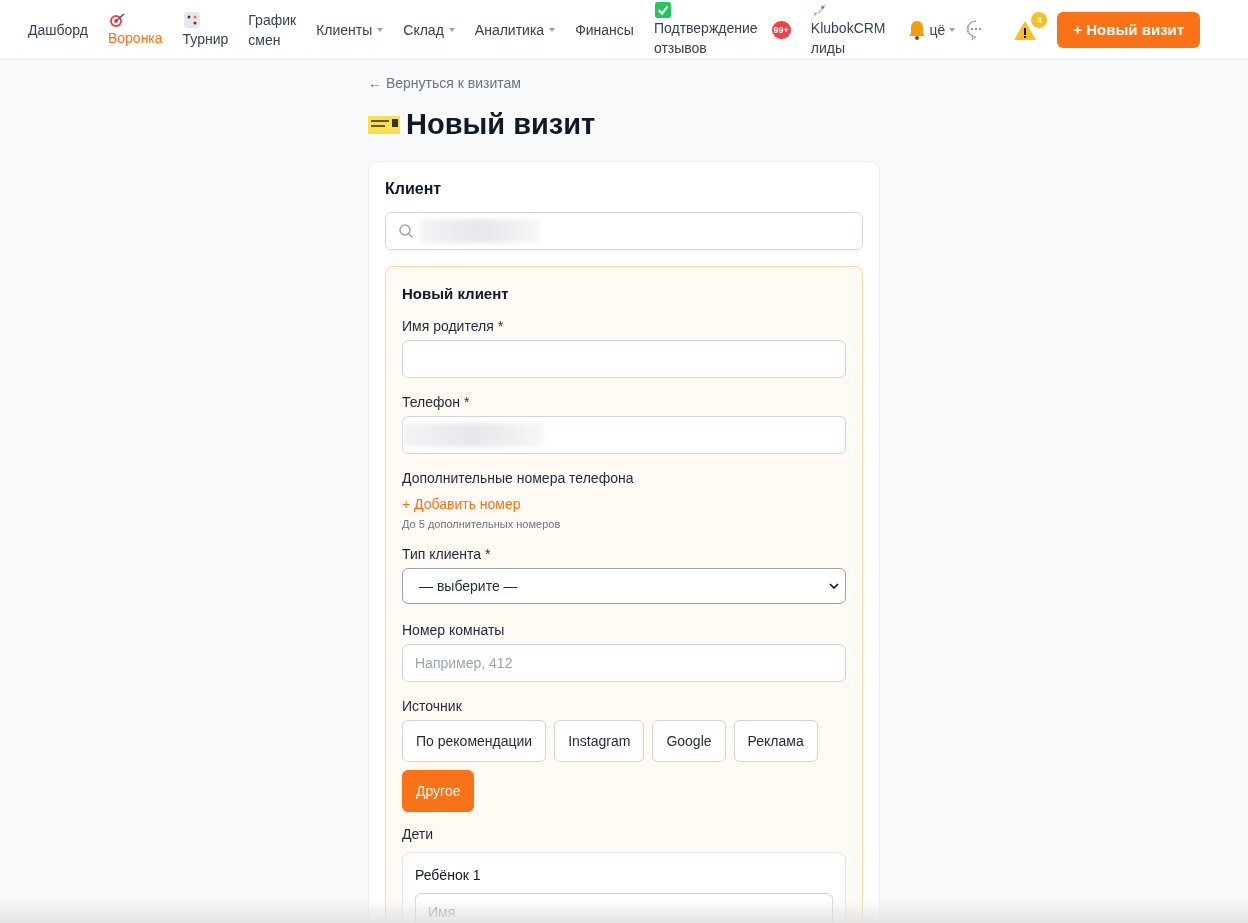 Image resolution: width=1248 pixels, height=923 pixels. Describe the element at coordinates (624, 586) in the screenshot. I see `client-type-select: — выберите —` at that location.